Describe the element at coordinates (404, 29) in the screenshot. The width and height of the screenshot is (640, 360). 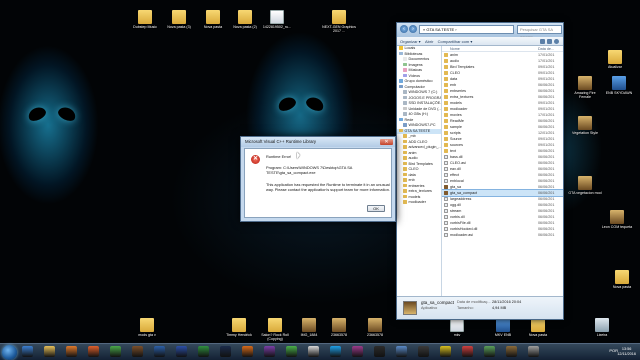
I see `back-arrow-icon: ‹` at that location.